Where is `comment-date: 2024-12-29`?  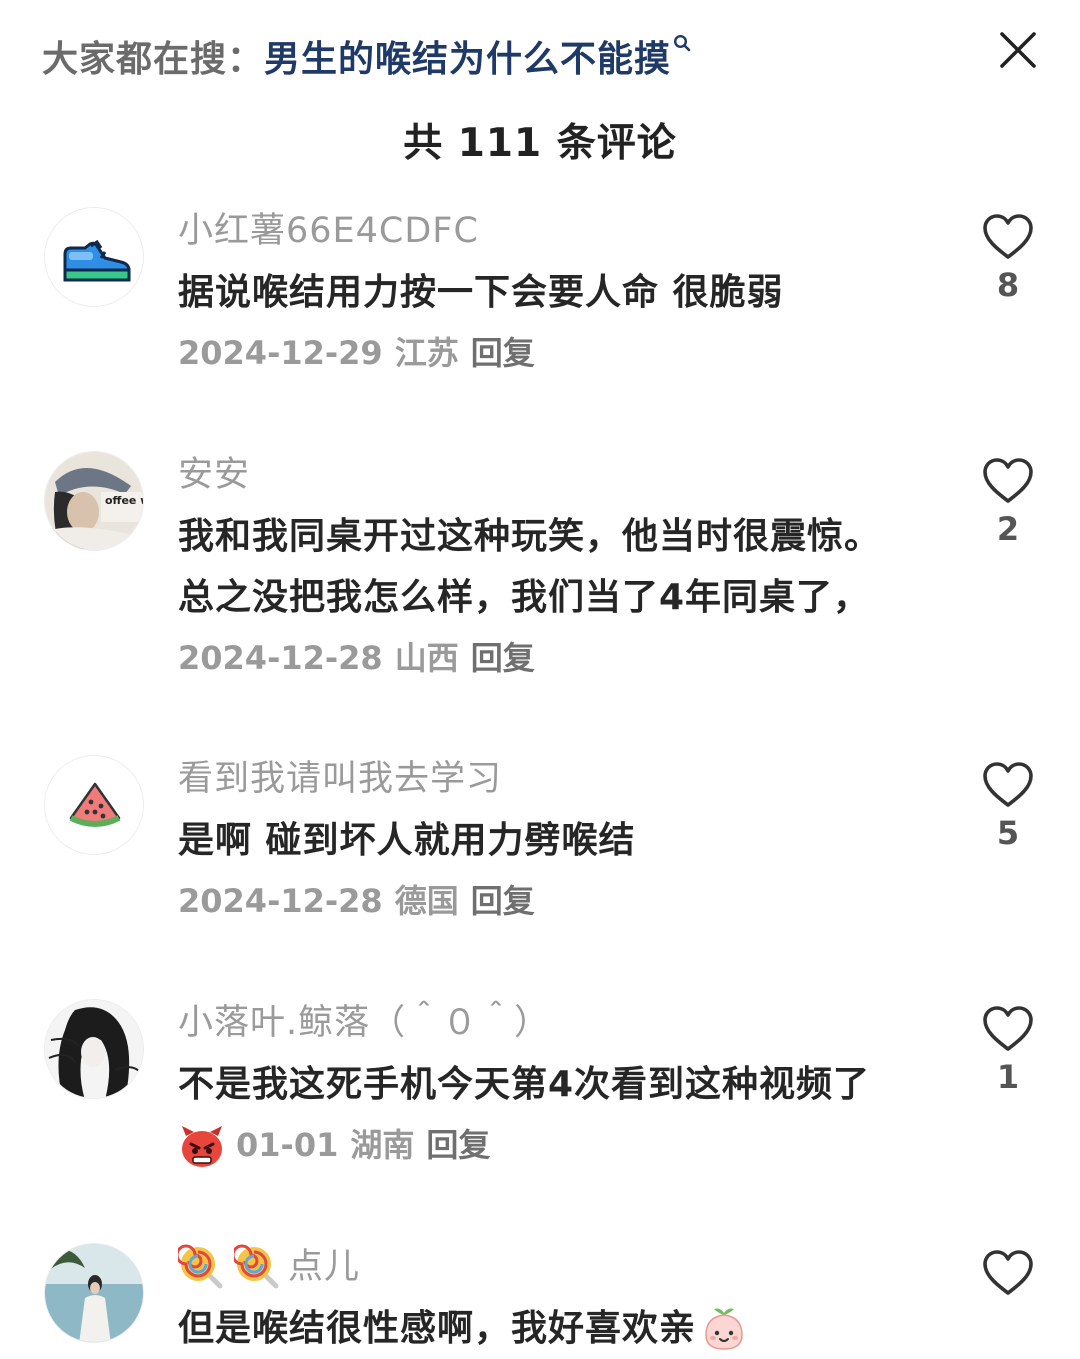 comment-date: 2024-12-29 is located at coordinates (280, 353).